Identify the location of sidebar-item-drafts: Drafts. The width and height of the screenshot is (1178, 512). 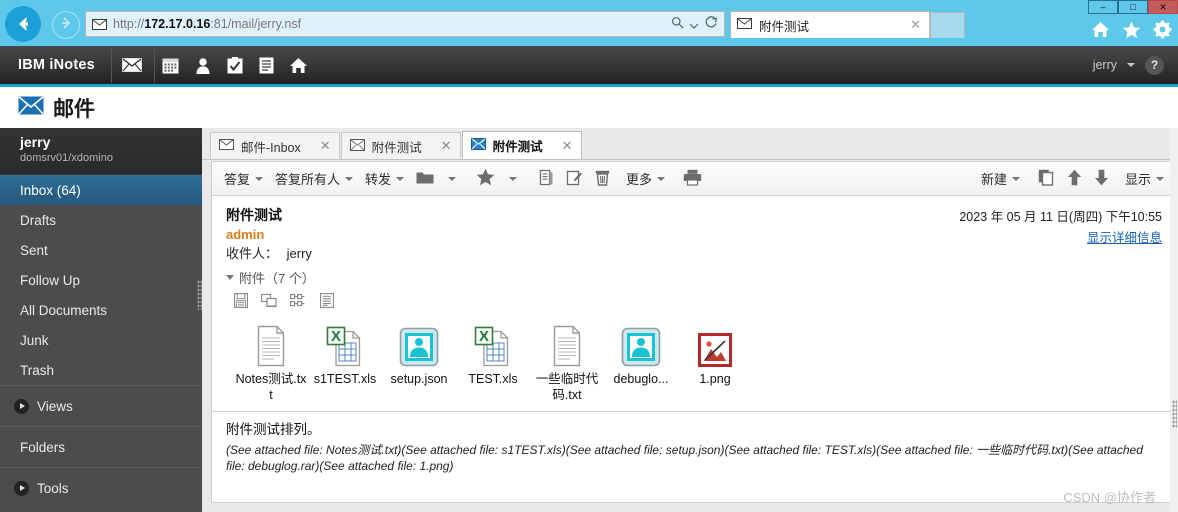
(101, 220).